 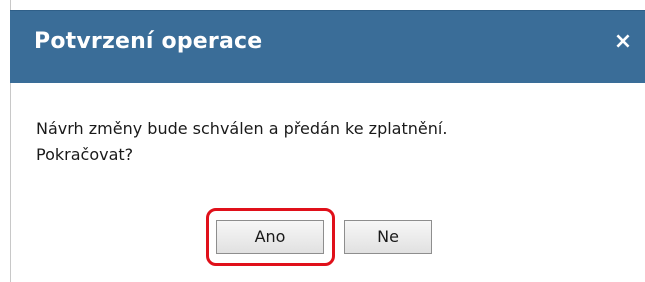 What do you see at coordinates (327, 5) in the screenshot?
I see `dialog-top-edge` at bounding box center [327, 5].